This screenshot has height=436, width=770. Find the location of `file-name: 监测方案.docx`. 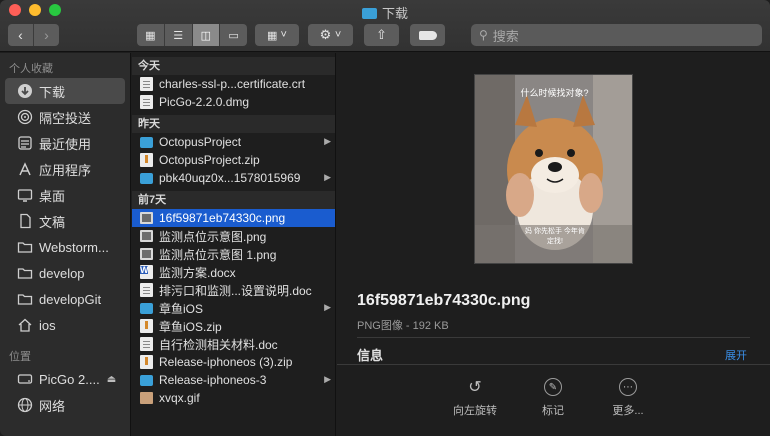

file-name: 监测方案.docx is located at coordinates (197, 272).